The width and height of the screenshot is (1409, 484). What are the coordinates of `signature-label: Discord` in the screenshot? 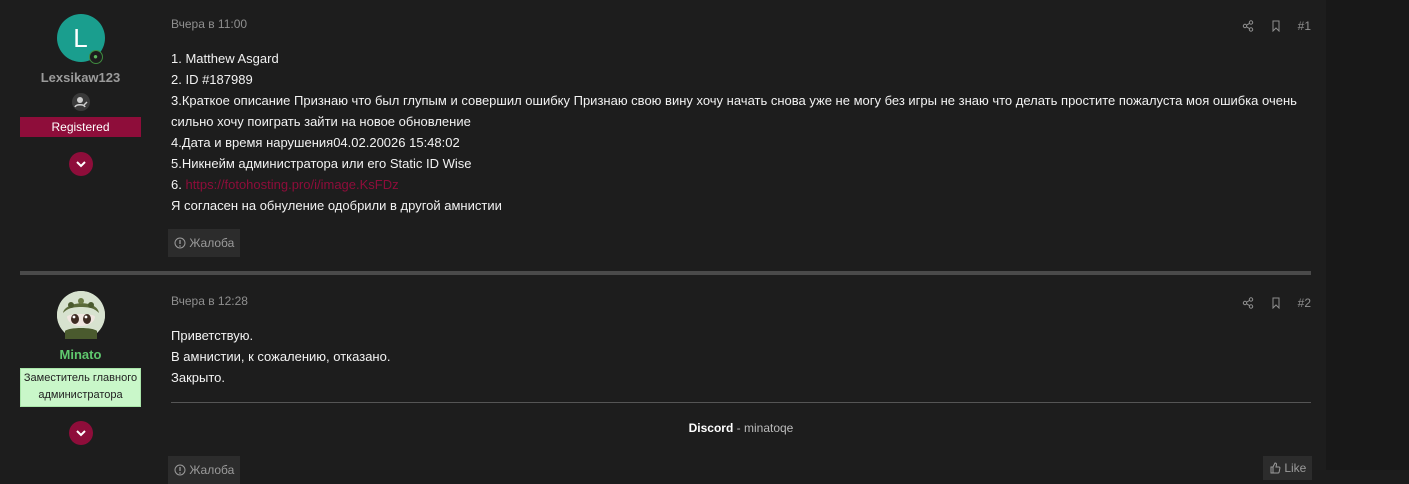 It's located at (711, 428).